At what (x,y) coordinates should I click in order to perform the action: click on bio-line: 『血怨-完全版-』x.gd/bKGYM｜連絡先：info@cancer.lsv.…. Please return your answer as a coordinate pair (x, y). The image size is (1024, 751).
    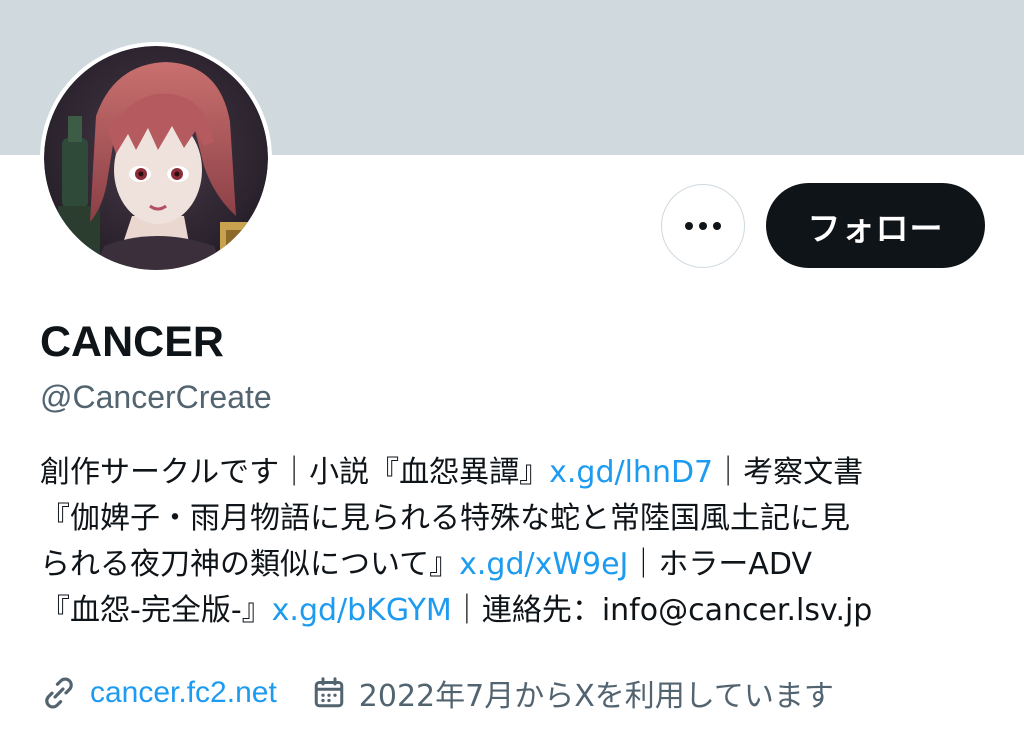
    Looking at the image, I should click on (515, 611).